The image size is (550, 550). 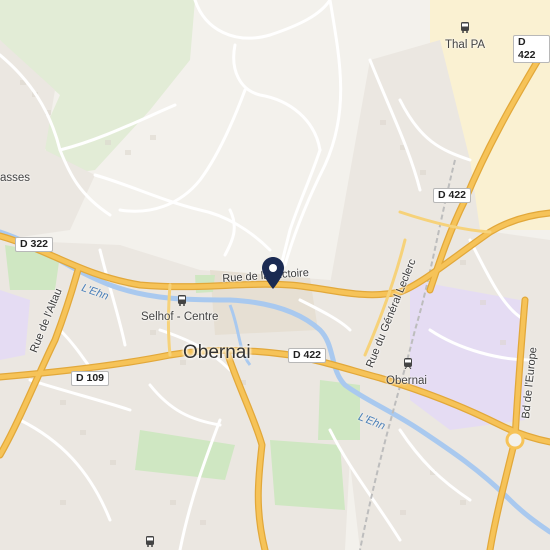 What do you see at coordinates (217, 352) in the screenshot?
I see `town-label-obernai: Obernai` at bounding box center [217, 352].